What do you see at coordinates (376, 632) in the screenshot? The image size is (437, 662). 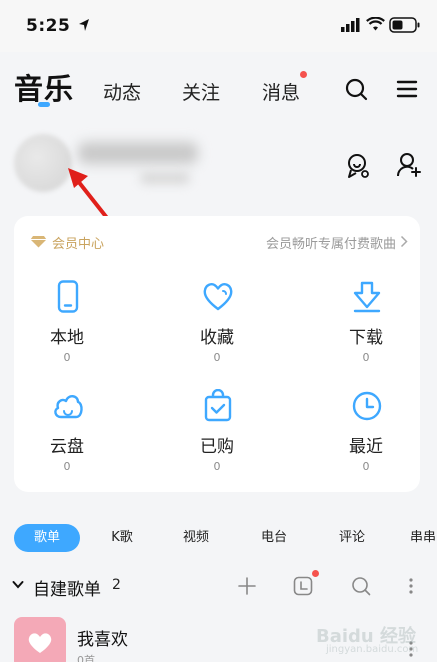 I see `baidu-watermark: Baidu 经验 jingyan.baidu.com` at bounding box center [376, 632].